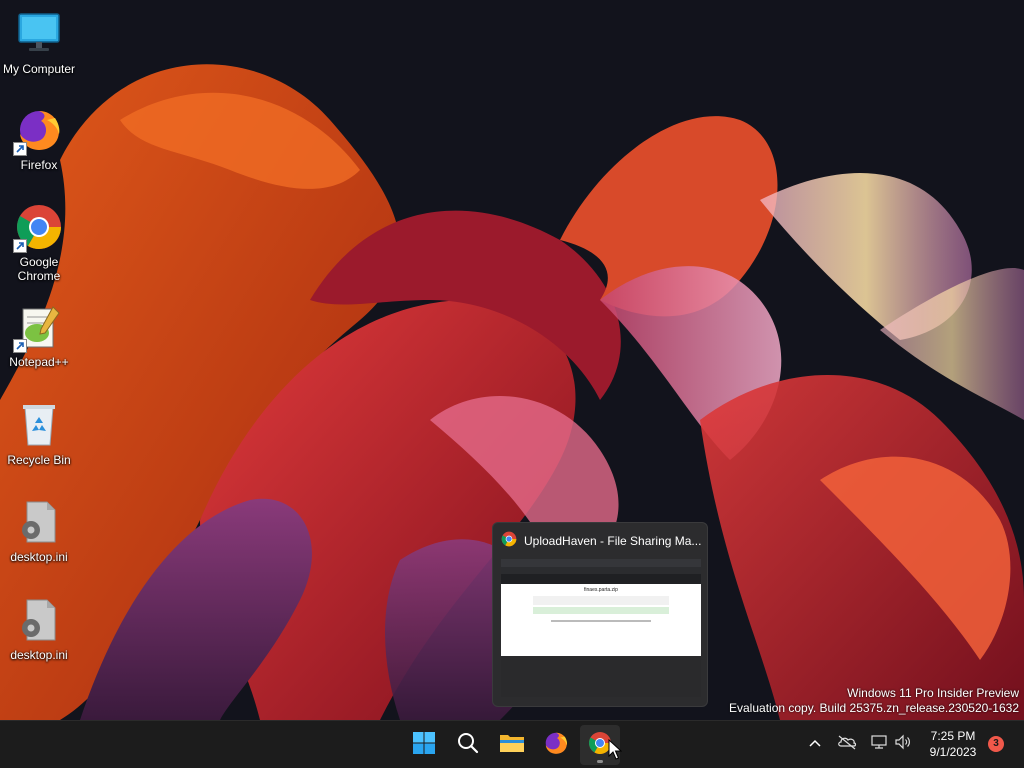 The width and height of the screenshot is (1024, 768). Describe the element at coordinates (39, 269) in the screenshot. I see `desktop-icon-label: Google Chrome` at that location.